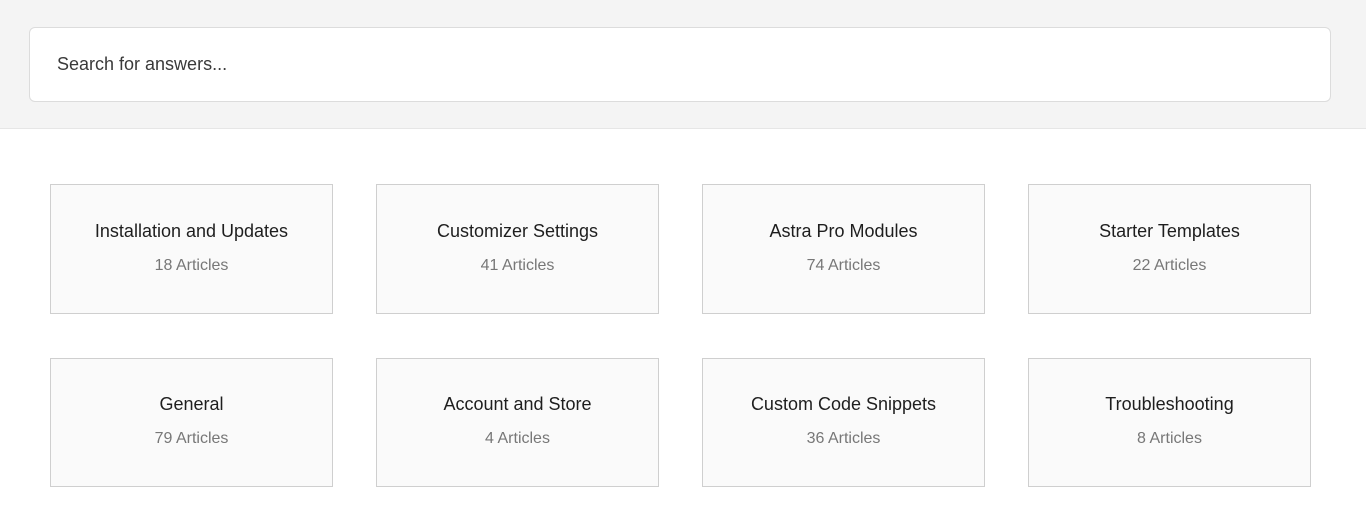 The height and width of the screenshot is (530, 1366). Describe the element at coordinates (843, 265) in the screenshot. I see `category-article-count: 74 Articles` at that location.